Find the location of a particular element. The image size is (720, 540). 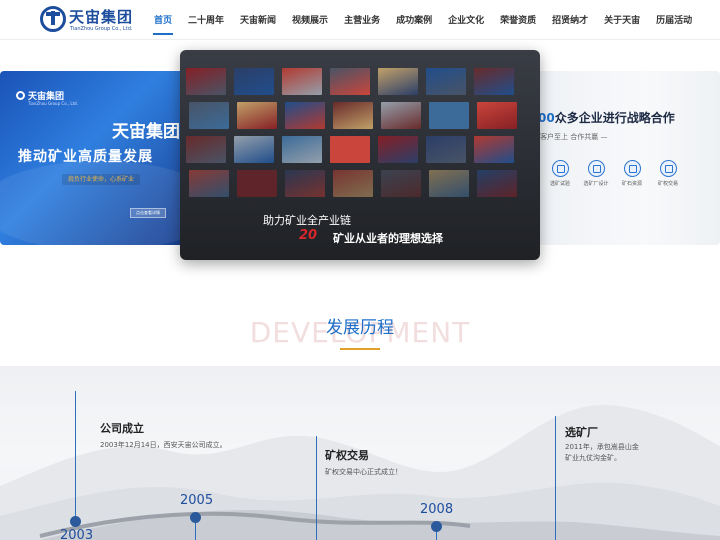

slide-logo-subtext: TianZhou Group Co., Ltd. is located at coordinates (53, 103).